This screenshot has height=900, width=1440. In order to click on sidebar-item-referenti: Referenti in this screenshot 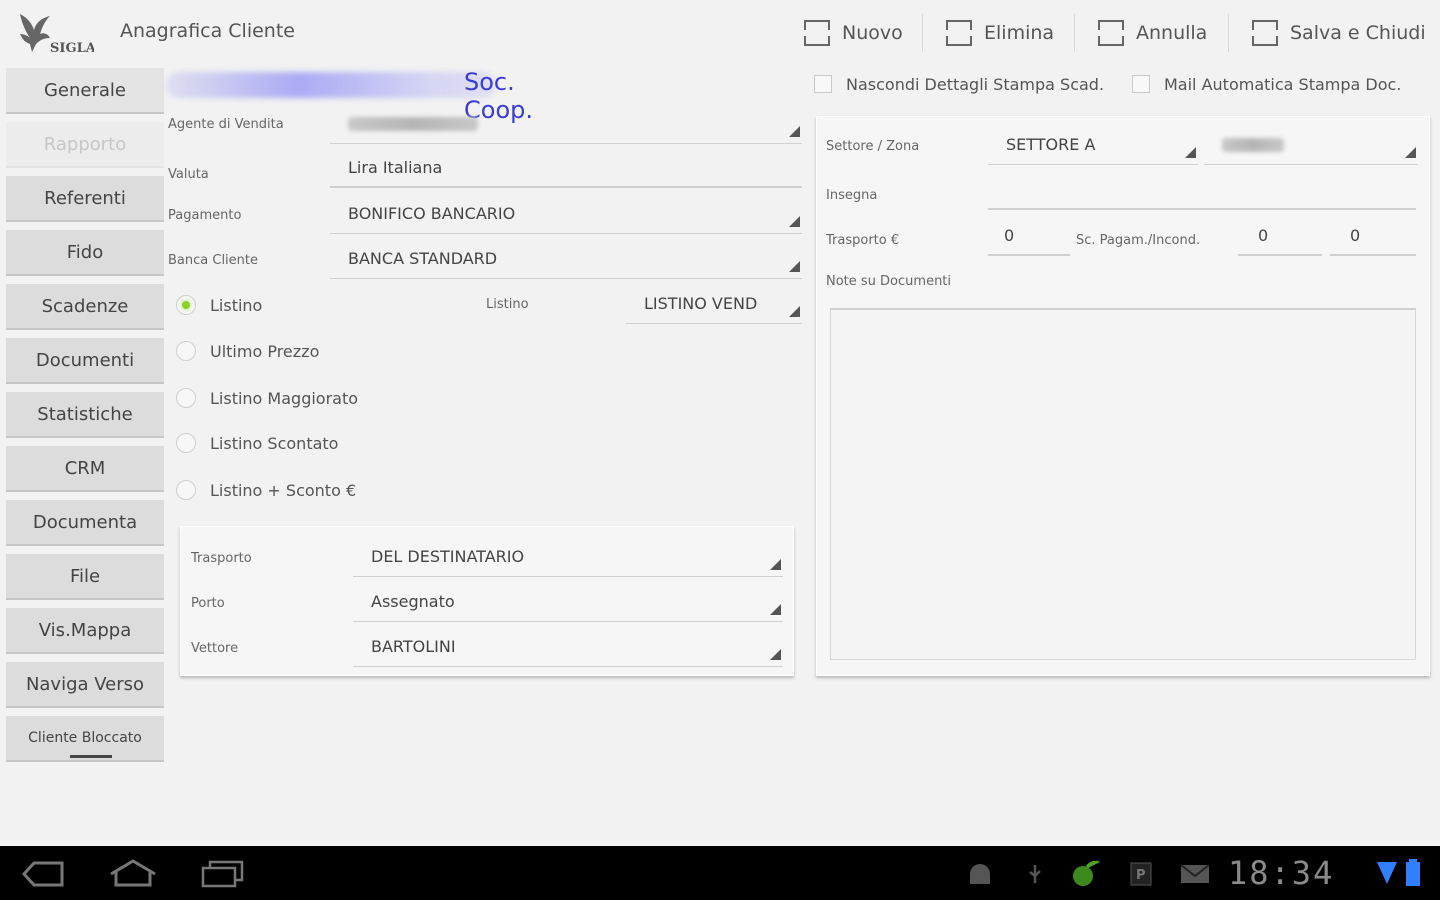, I will do `click(85, 199)`.